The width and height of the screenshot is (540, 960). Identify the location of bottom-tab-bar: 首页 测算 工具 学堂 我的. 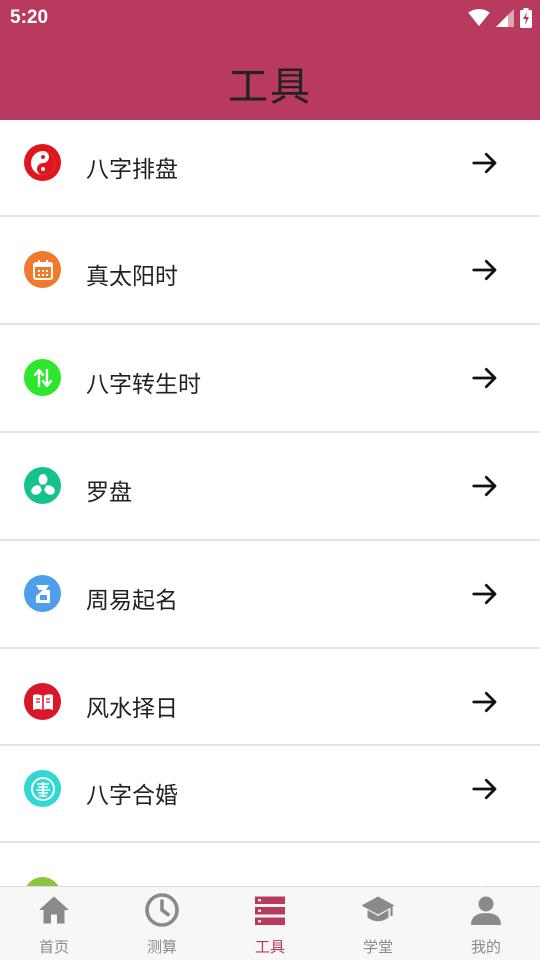
(270, 923).